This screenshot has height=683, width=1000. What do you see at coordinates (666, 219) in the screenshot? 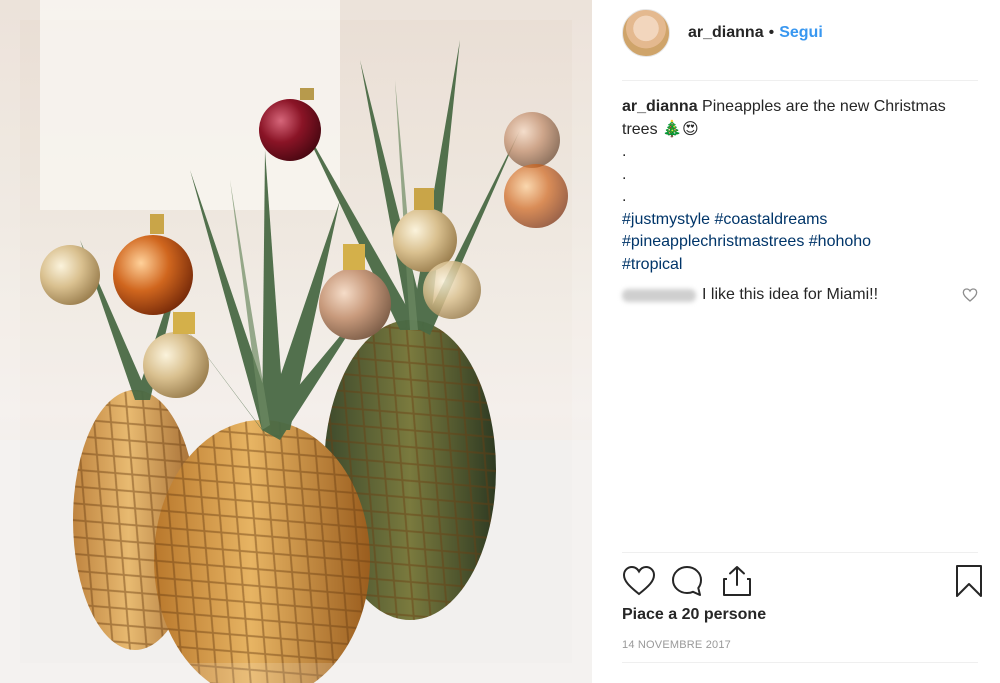
I see `hashtag-link: #justmystyle` at bounding box center [666, 219].